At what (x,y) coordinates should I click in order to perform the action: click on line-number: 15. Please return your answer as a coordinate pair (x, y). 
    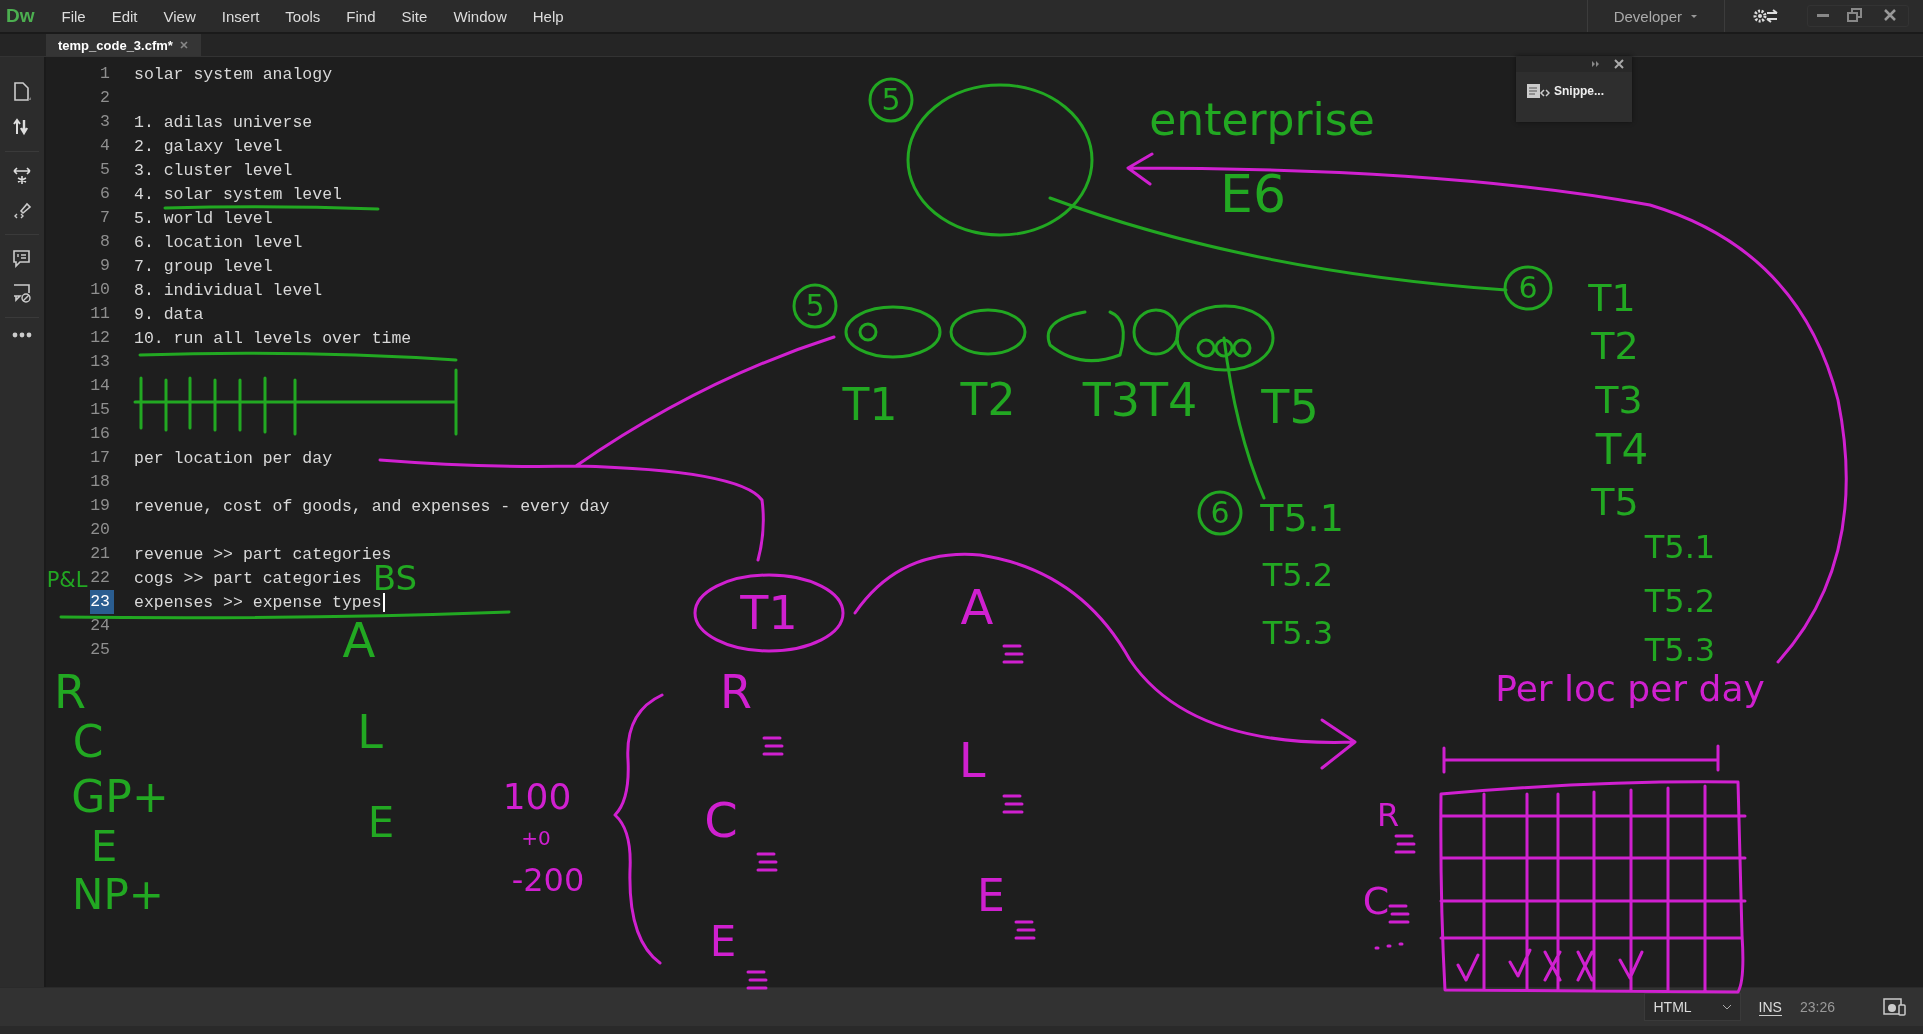
    Looking at the image, I should click on (100, 410).